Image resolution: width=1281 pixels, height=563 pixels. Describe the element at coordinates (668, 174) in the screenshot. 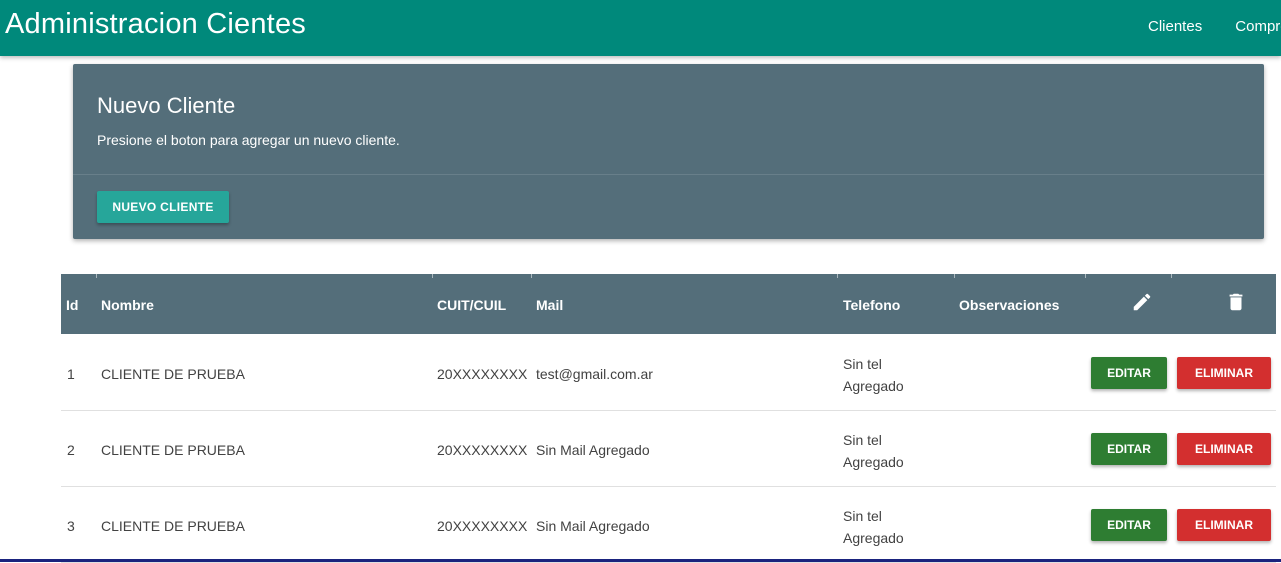

I see `card-divider` at that location.